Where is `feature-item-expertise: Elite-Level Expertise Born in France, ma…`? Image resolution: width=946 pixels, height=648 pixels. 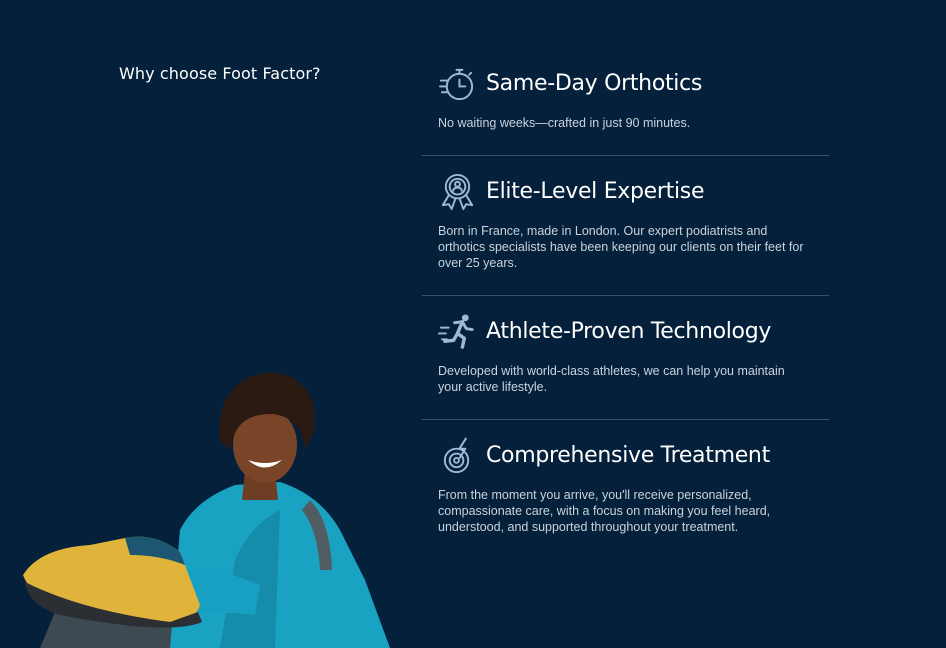 feature-item-expertise: Elite-Level Expertise Born in France, ma… is located at coordinates (625, 226).